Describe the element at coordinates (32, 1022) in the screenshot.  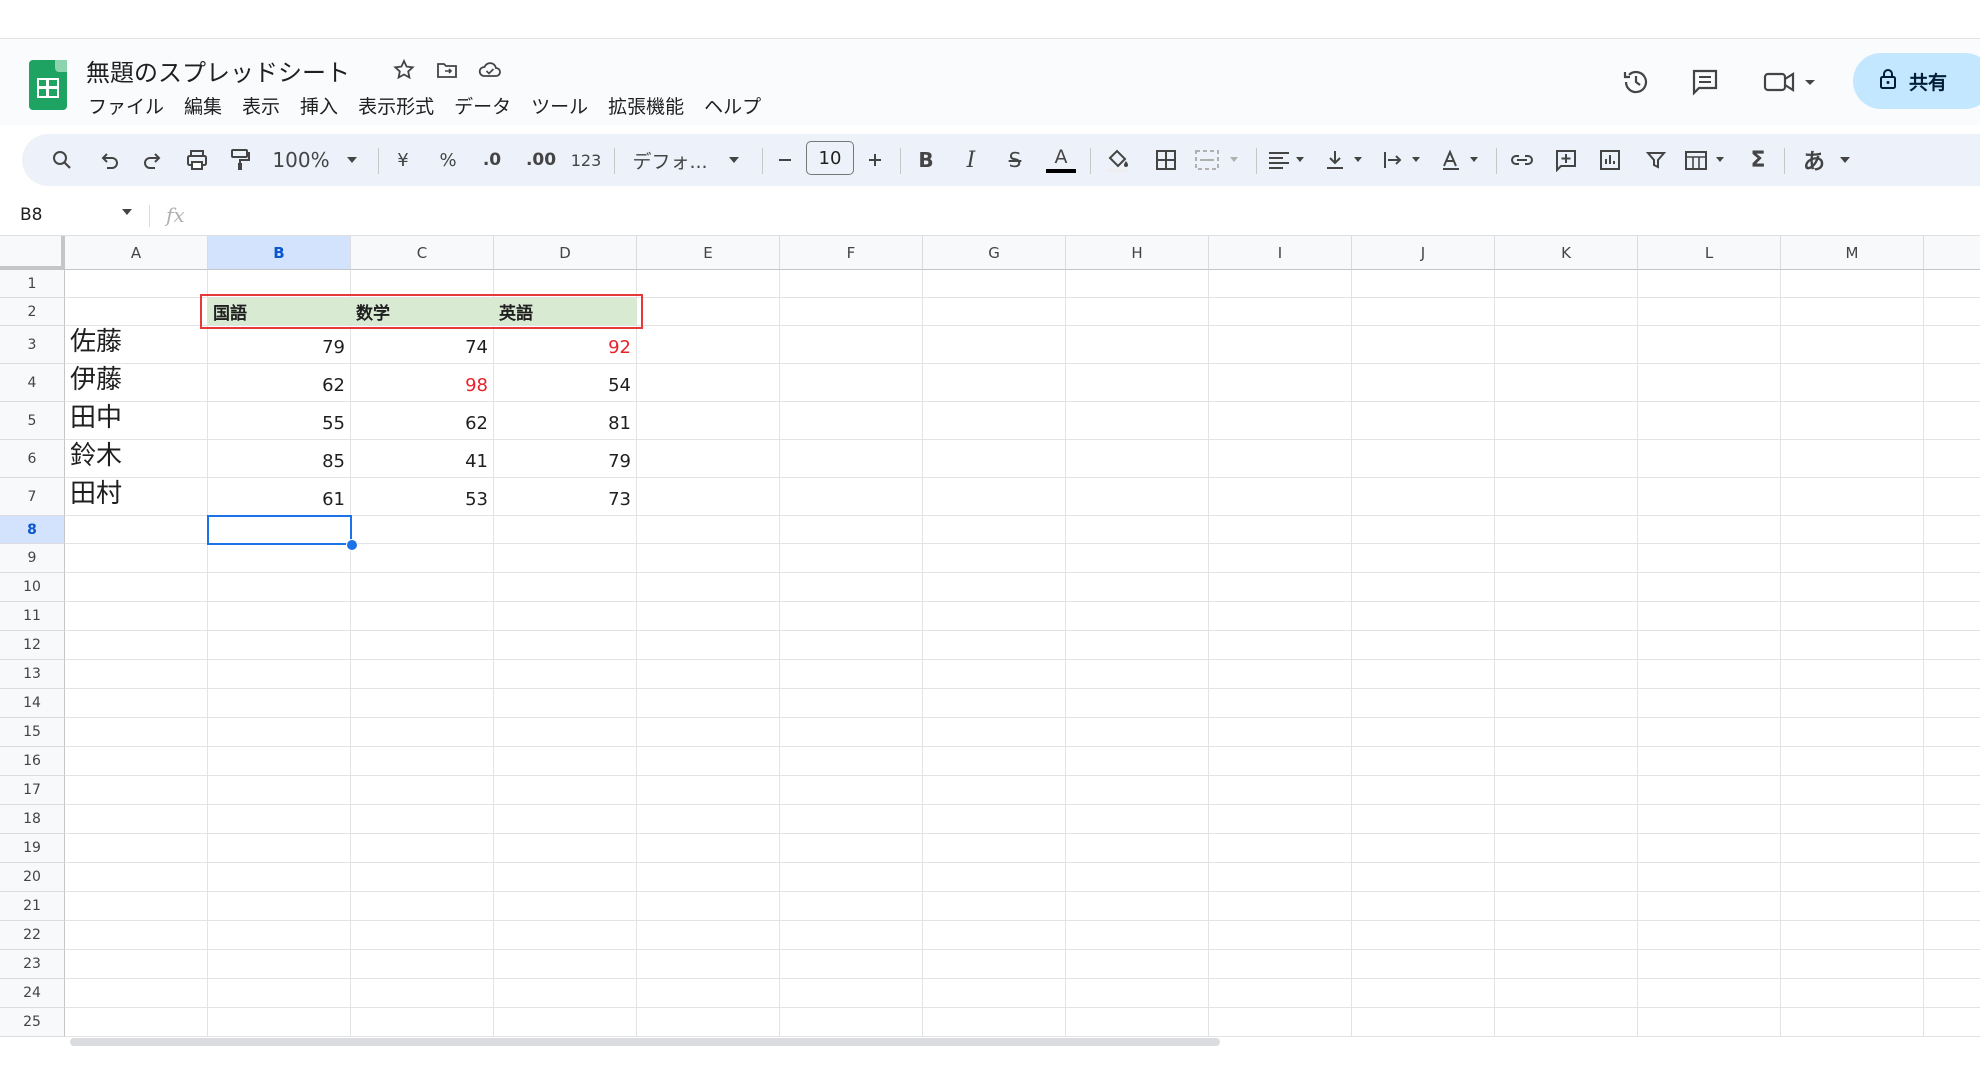
I see `row-header-25: 25` at that location.